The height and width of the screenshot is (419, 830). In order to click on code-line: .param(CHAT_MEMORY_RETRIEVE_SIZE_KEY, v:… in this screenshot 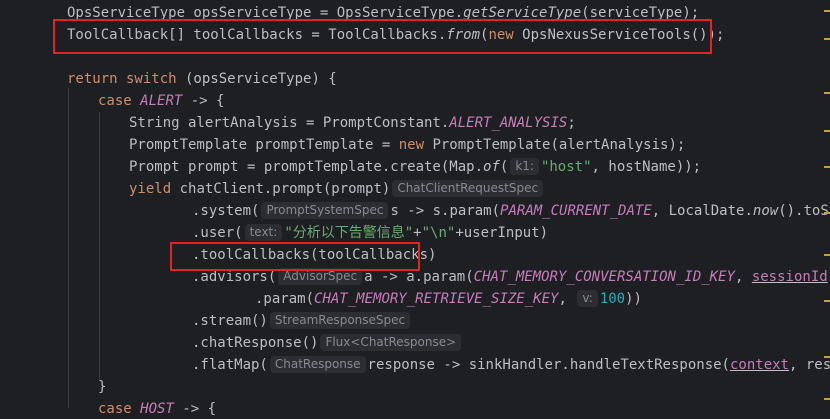, I will do `click(448, 299)`.